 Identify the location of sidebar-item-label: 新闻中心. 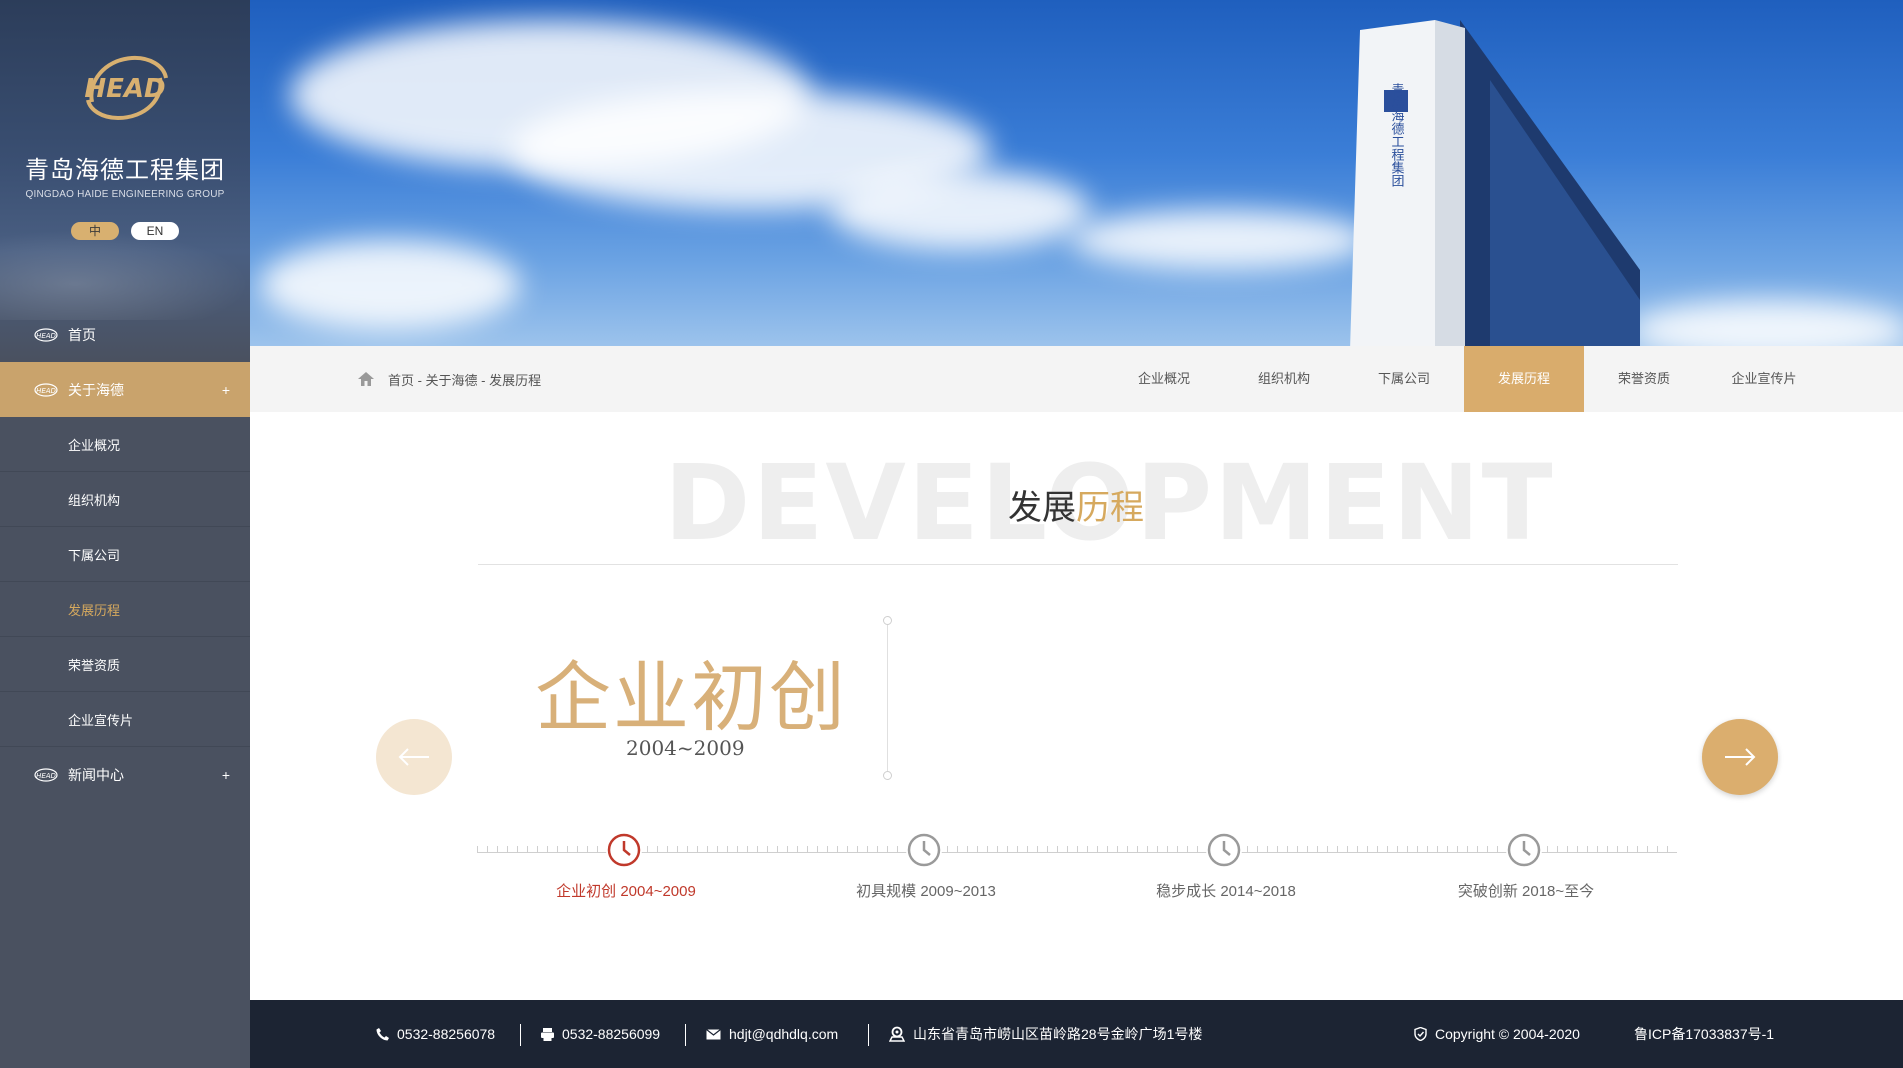
(96, 774).